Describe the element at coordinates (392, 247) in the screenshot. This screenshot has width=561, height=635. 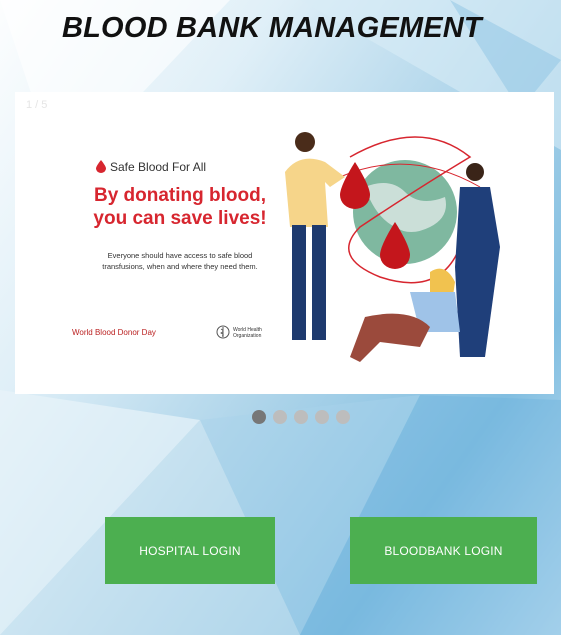
I see `donation-illustration` at that location.